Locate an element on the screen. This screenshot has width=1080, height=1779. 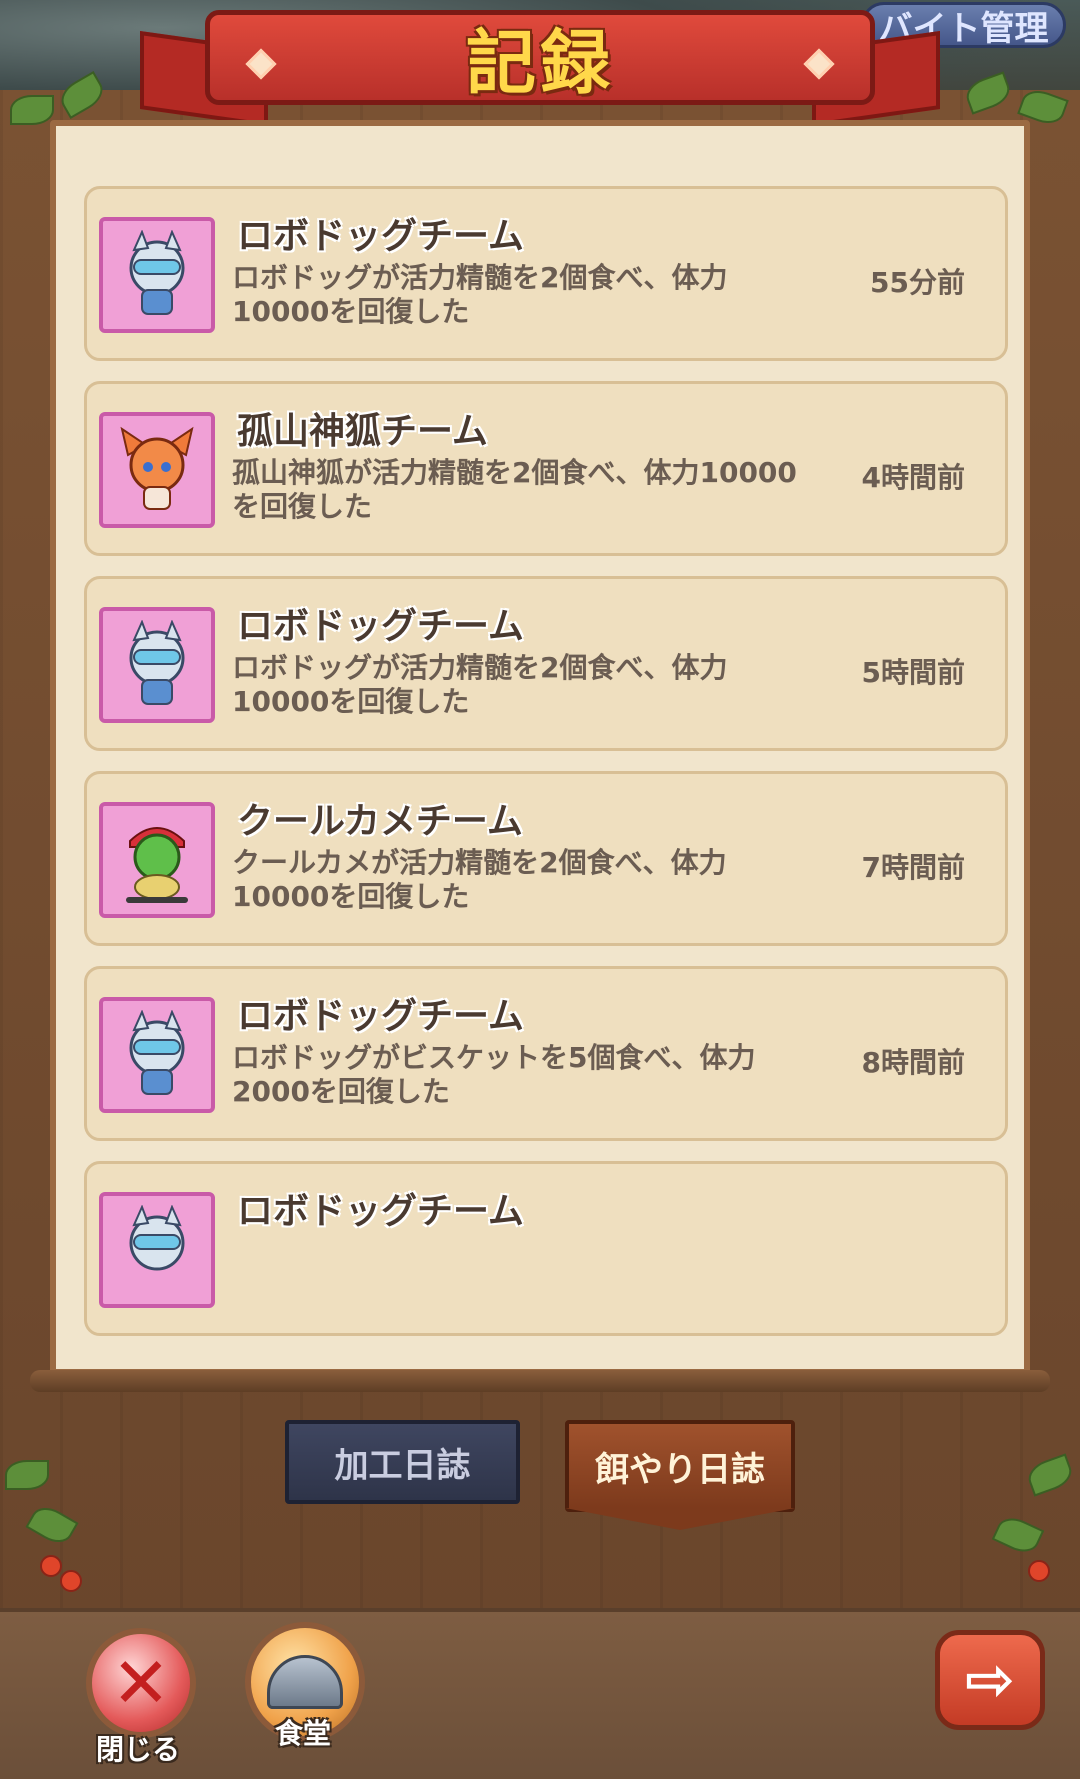
title-plate: 記録 is located at coordinates (540, 57).